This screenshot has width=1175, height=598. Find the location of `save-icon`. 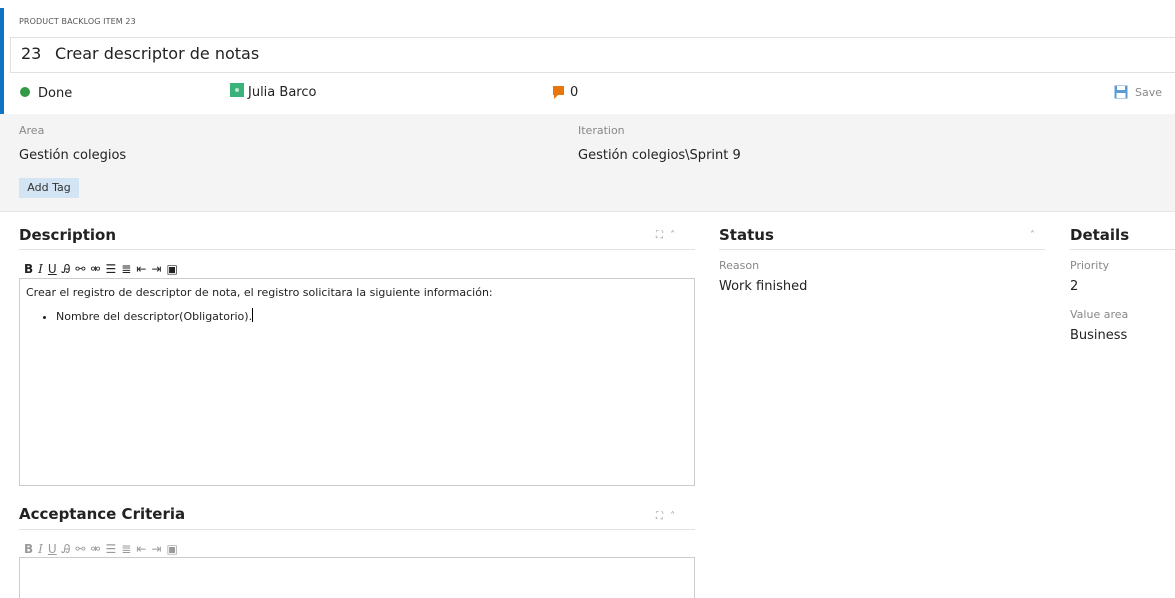

save-icon is located at coordinates (1121, 92).